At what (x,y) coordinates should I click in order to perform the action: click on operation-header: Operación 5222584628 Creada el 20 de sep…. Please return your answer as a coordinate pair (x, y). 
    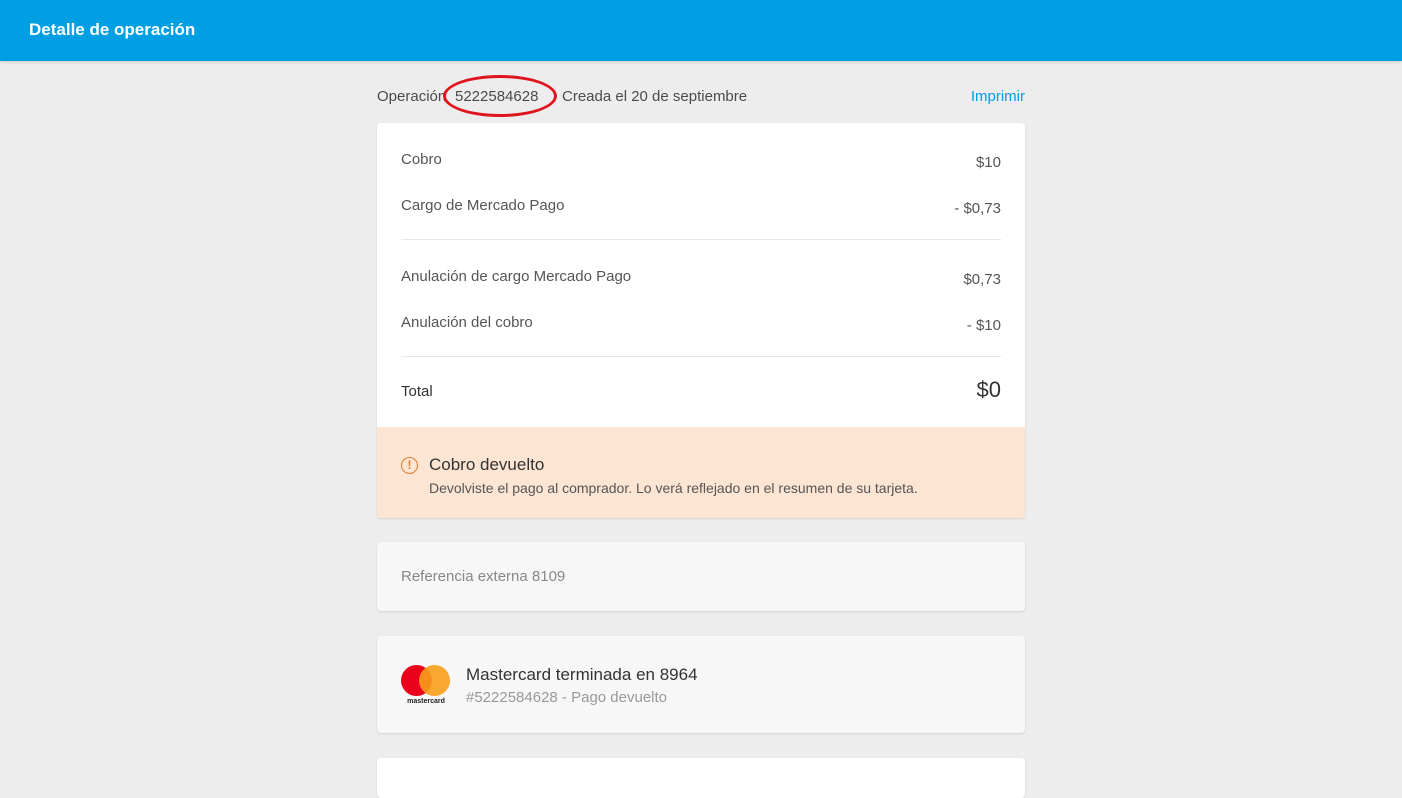
    Looking at the image, I should click on (701, 97).